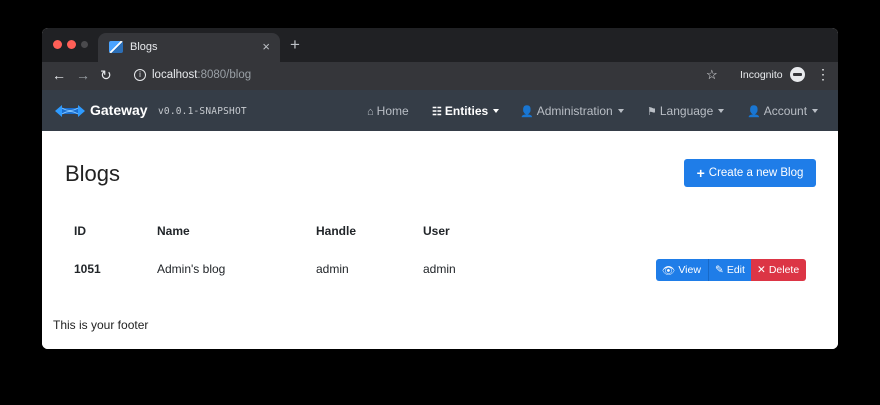 This screenshot has height=405, width=880. Describe the element at coordinates (119, 110) in the screenshot. I see `brand-name: Gateway` at that location.